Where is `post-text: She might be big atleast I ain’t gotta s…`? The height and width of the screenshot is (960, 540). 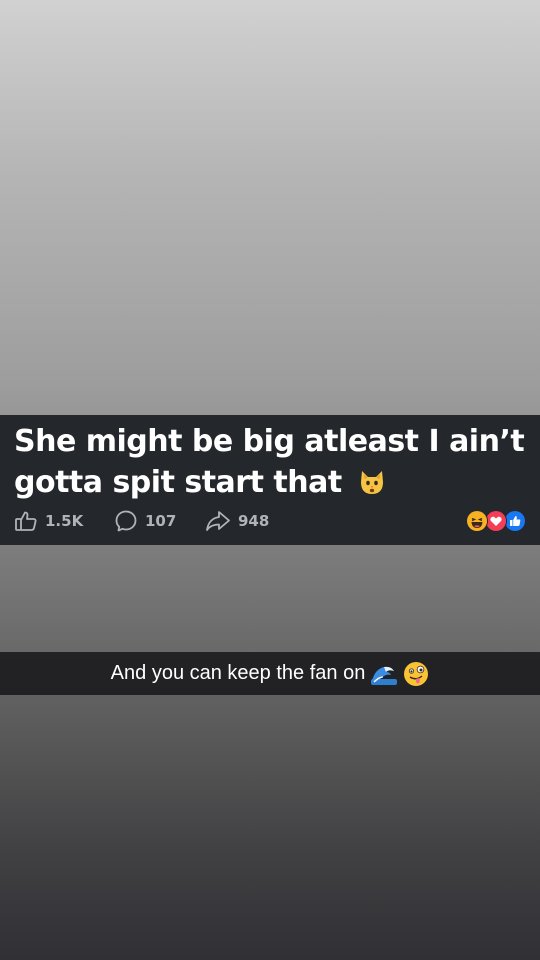
post-text: She might be big atleast I ain’t gotta s… is located at coordinates (269, 462).